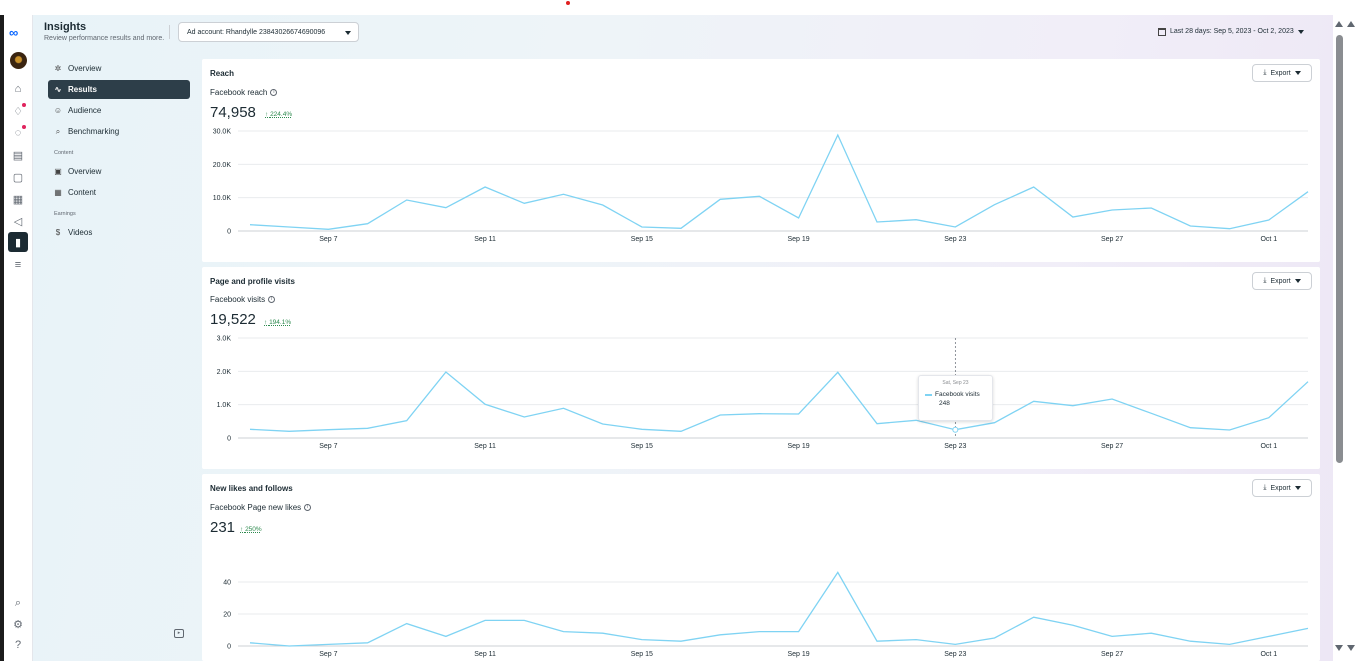 This screenshot has height=661, width=1356. What do you see at coordinates (119, 110) in the screenshot?
I see `nav-item-audience: ☺ Audience` at bounding box center [119, 110].